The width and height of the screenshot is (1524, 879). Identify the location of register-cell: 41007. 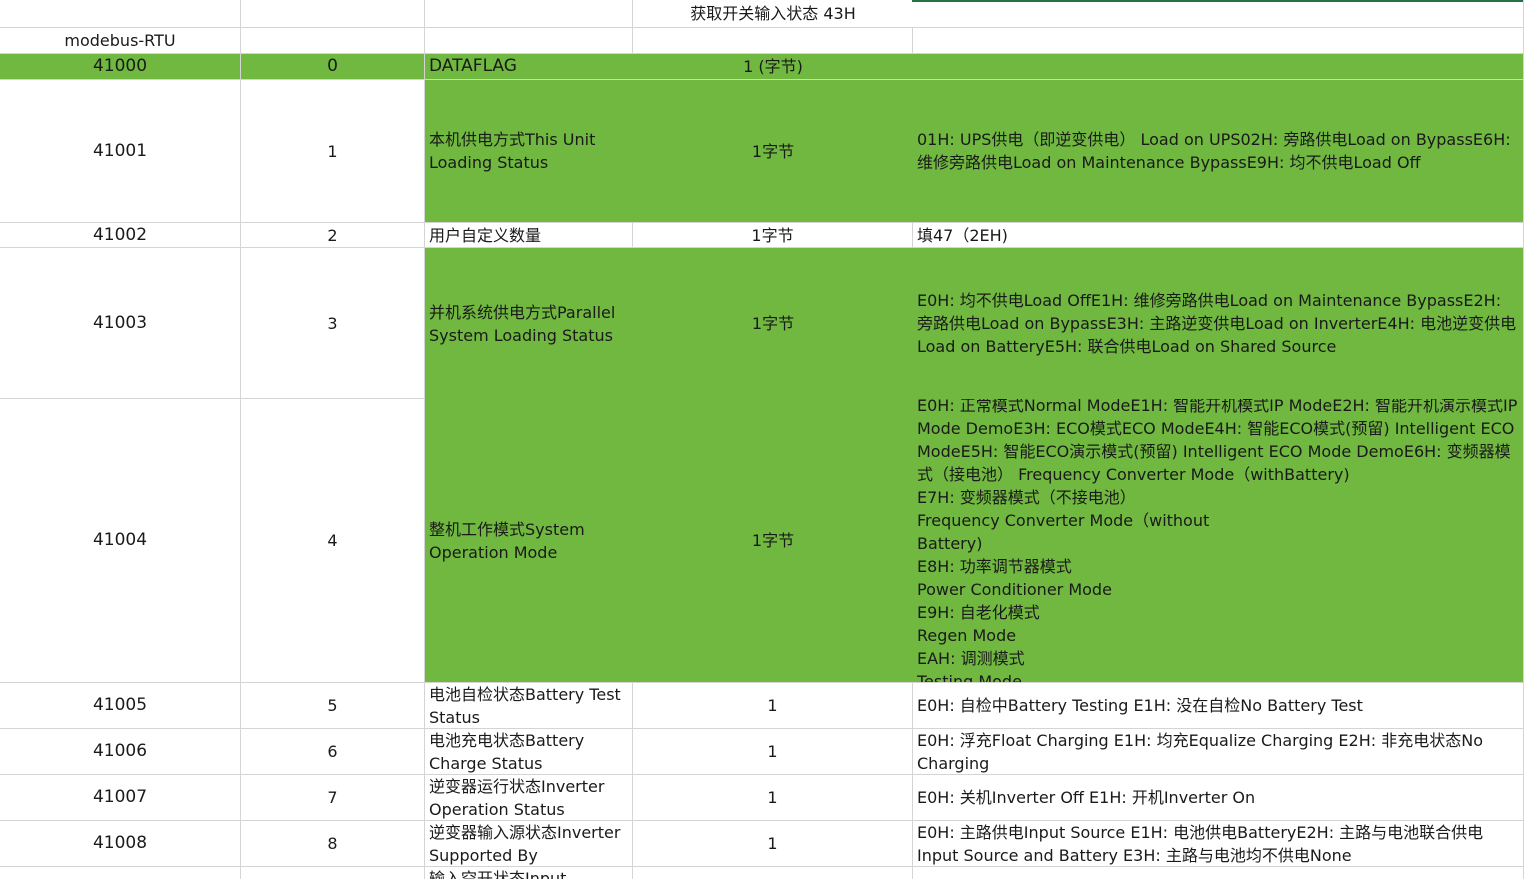
(120, 798).